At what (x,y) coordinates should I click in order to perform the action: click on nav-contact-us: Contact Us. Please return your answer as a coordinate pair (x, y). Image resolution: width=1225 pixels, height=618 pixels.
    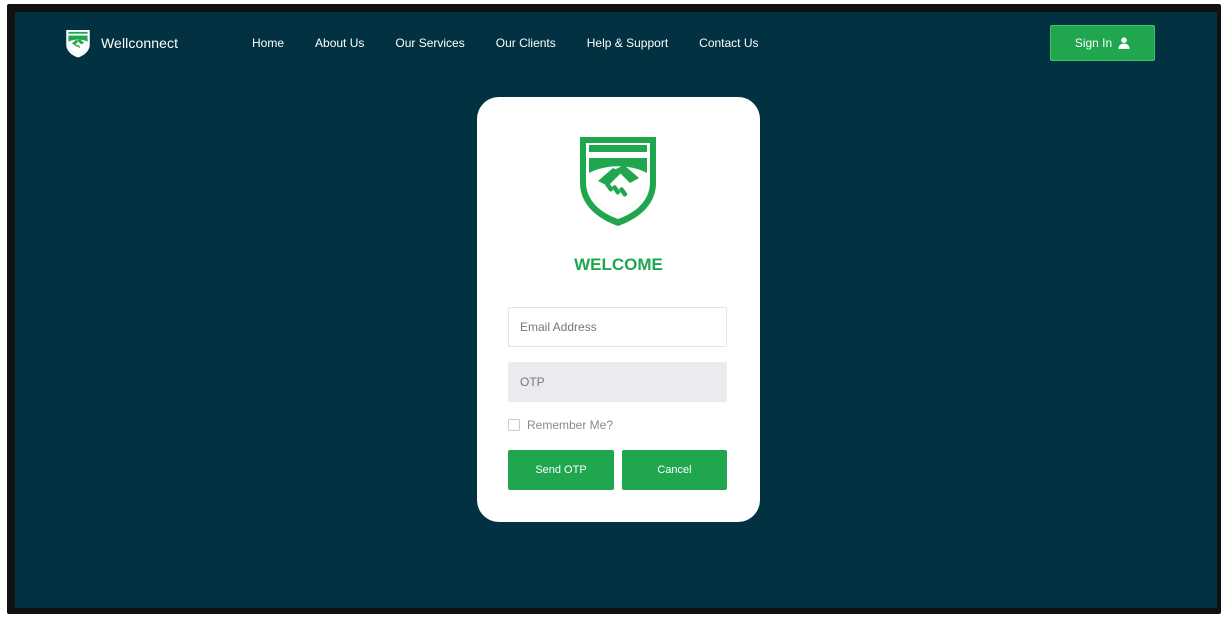
    Looking at the image, I should click on (728, 43).